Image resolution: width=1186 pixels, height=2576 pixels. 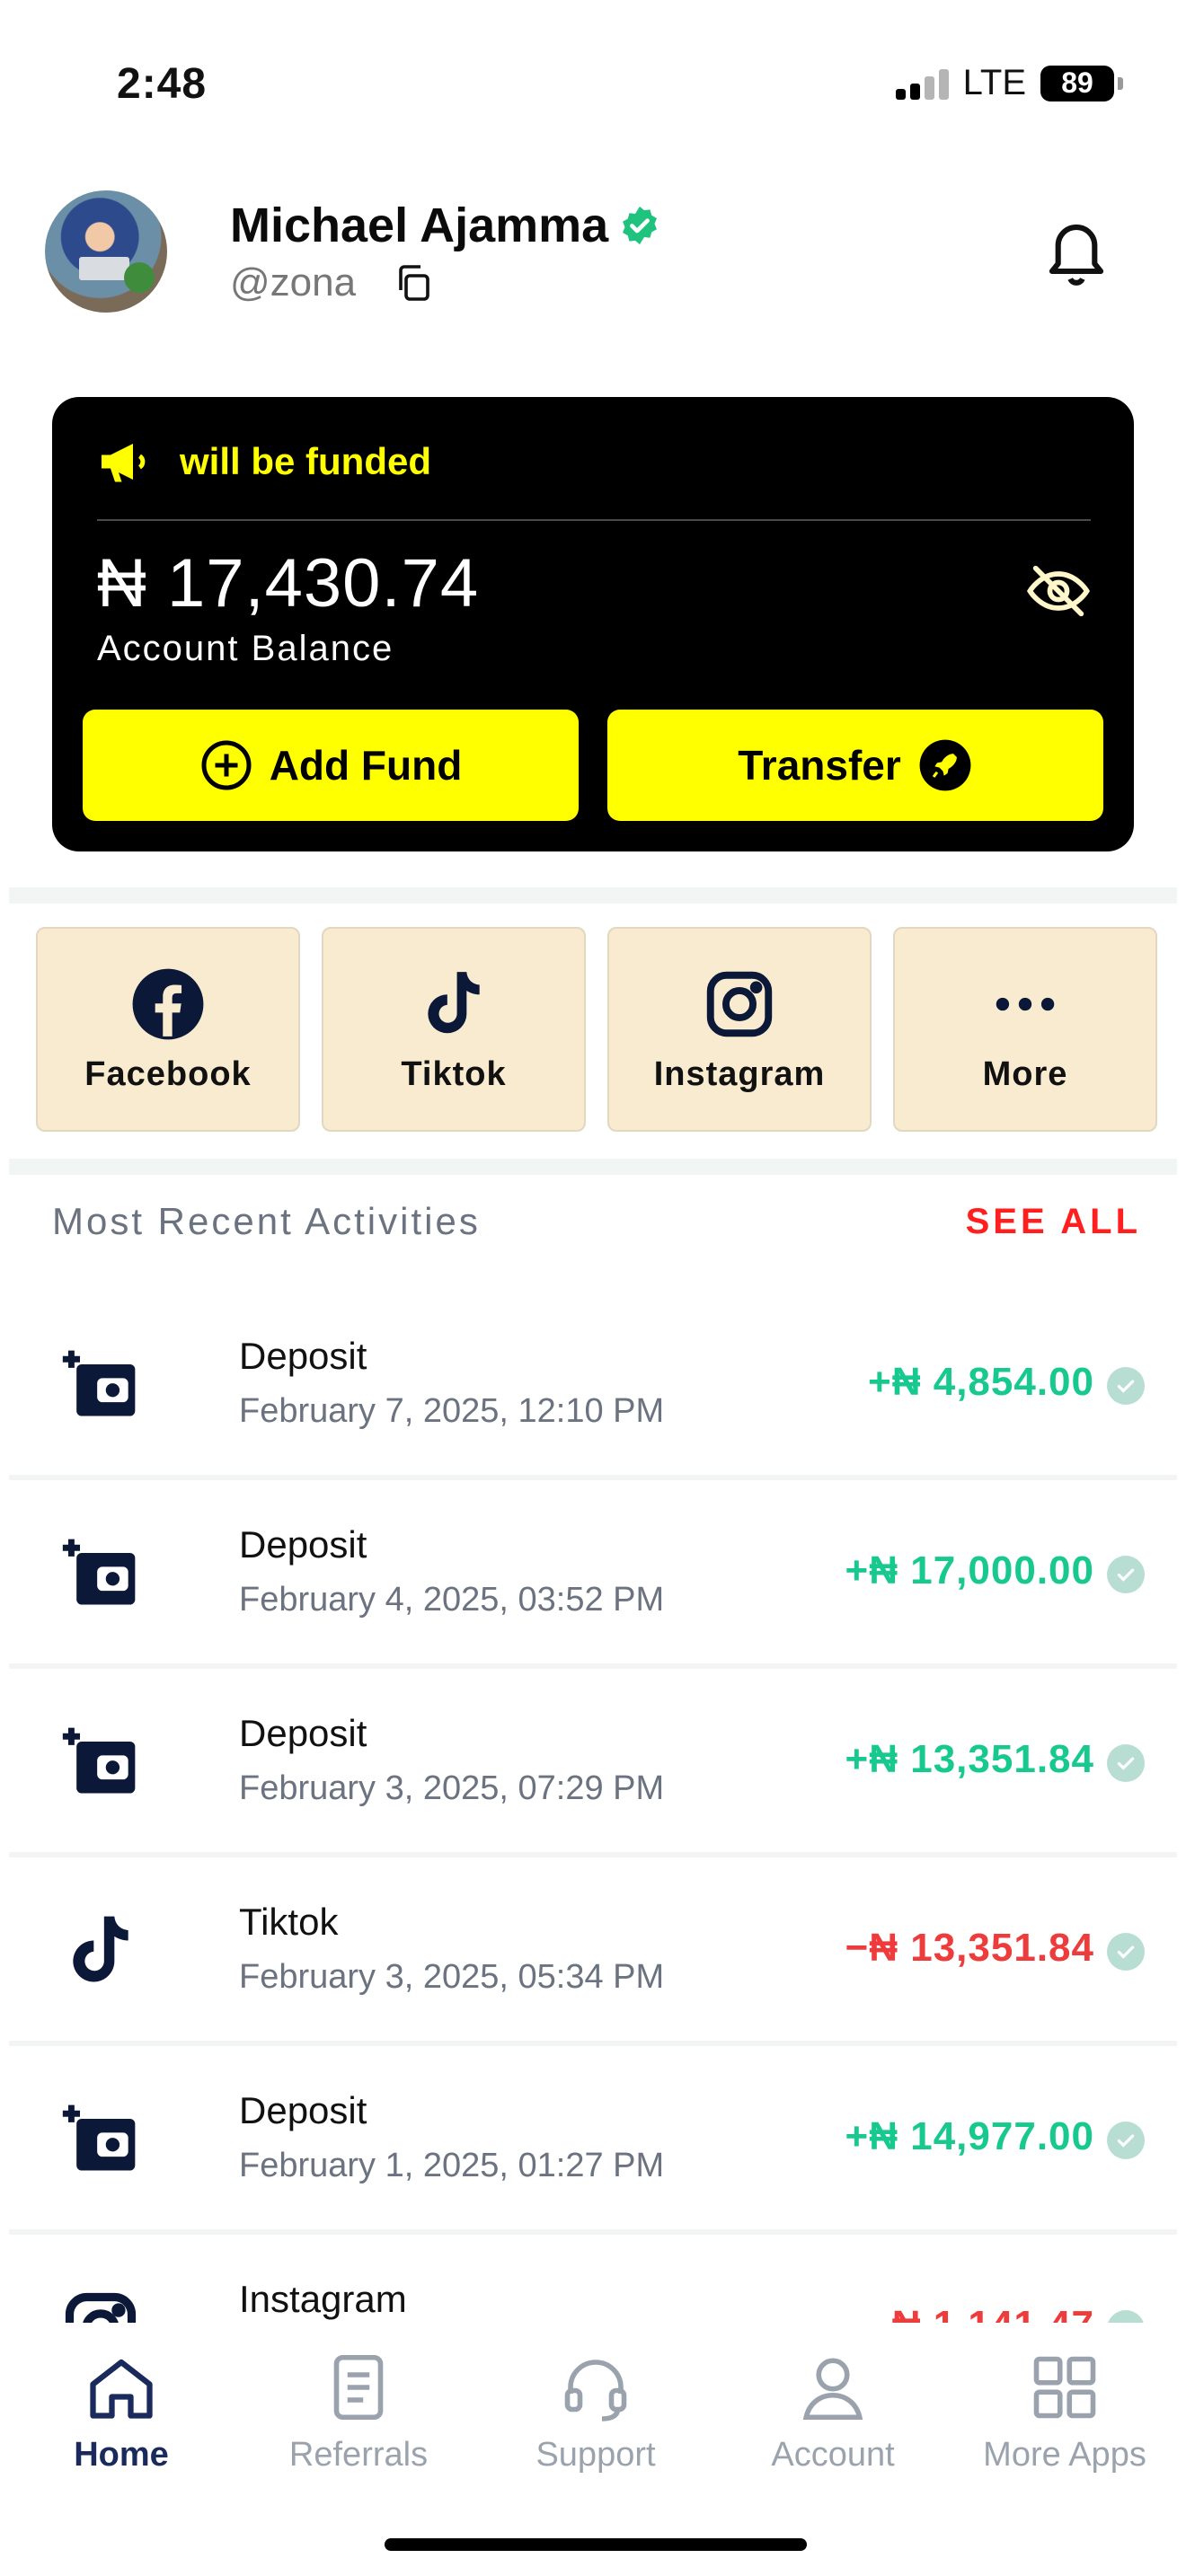 I want to click on tile-label: More, so click(x=1025, y=1073).